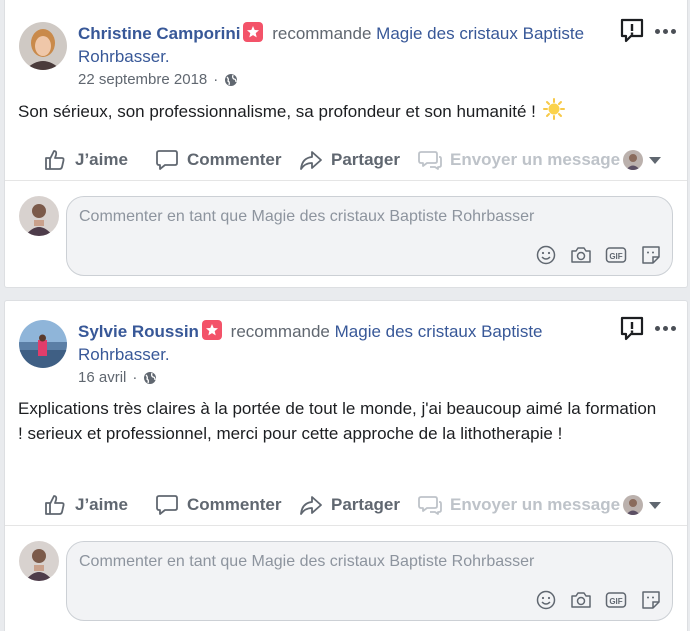 The height and width of the screenshot is (631, 690). I want to click on post-meta: 22 septembre 2018 ·, so click(158, 79).